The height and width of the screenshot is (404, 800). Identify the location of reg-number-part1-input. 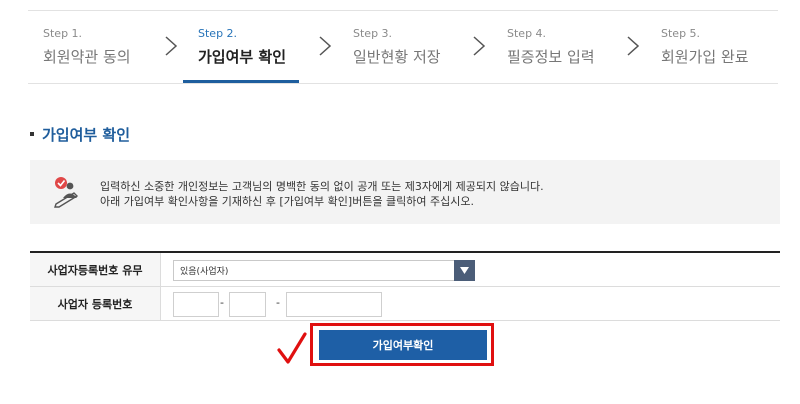
(196, 304).